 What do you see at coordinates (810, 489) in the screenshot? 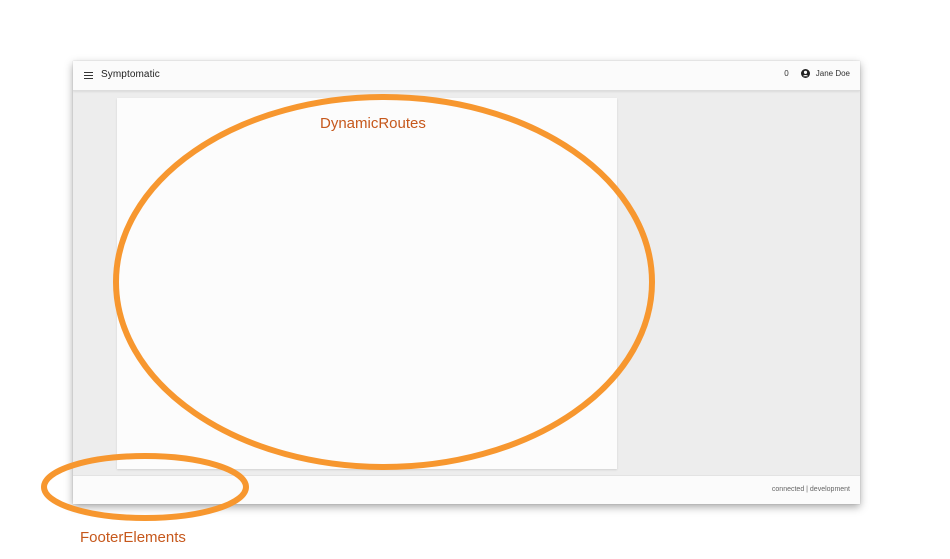
I see `connection-status: connected | development` at bounding box center [810, 489].